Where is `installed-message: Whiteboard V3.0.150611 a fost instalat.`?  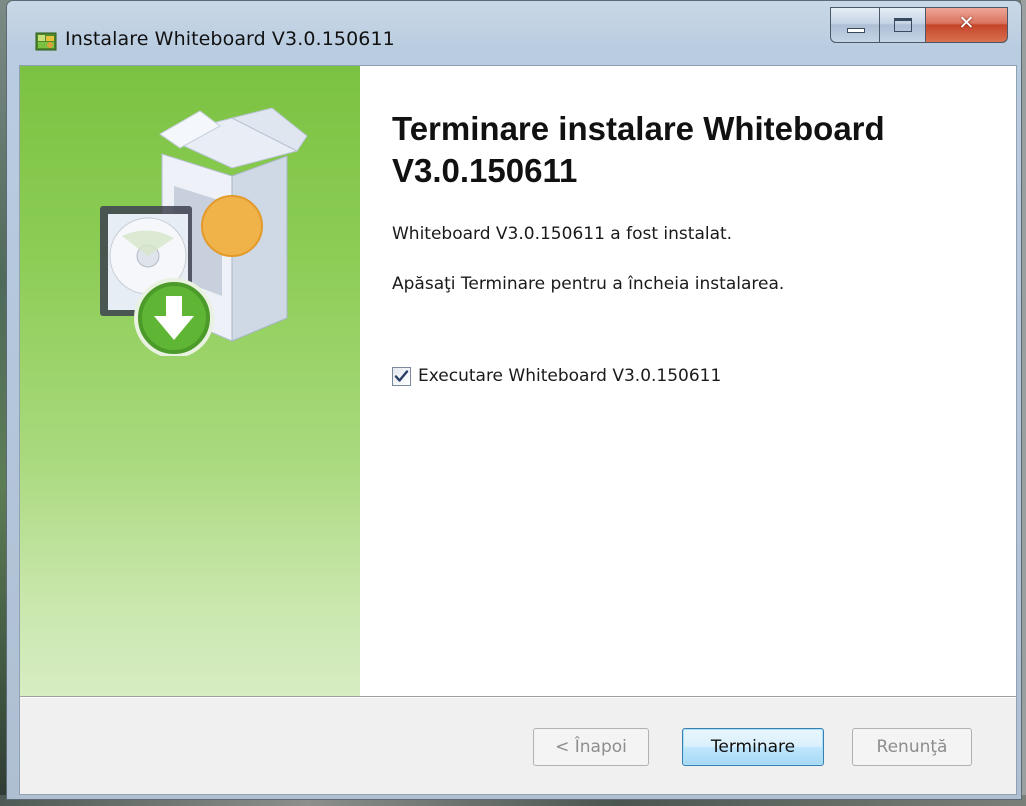 installed-message: Whiteboard V3.0.150611 a fost instalat. is located at coordinates (562, 234).